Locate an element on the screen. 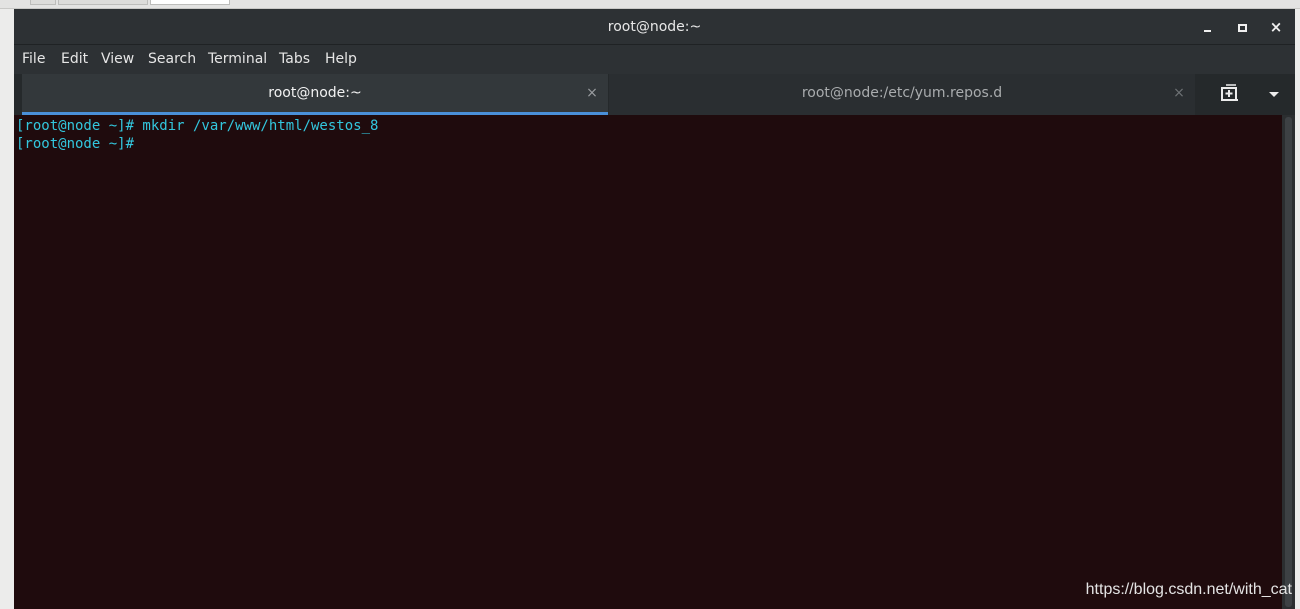 The width and height of the screenshot is (1300, 609). tab-label: root@node:/etc/yum.repos.d is located at coordinates (902, 93).